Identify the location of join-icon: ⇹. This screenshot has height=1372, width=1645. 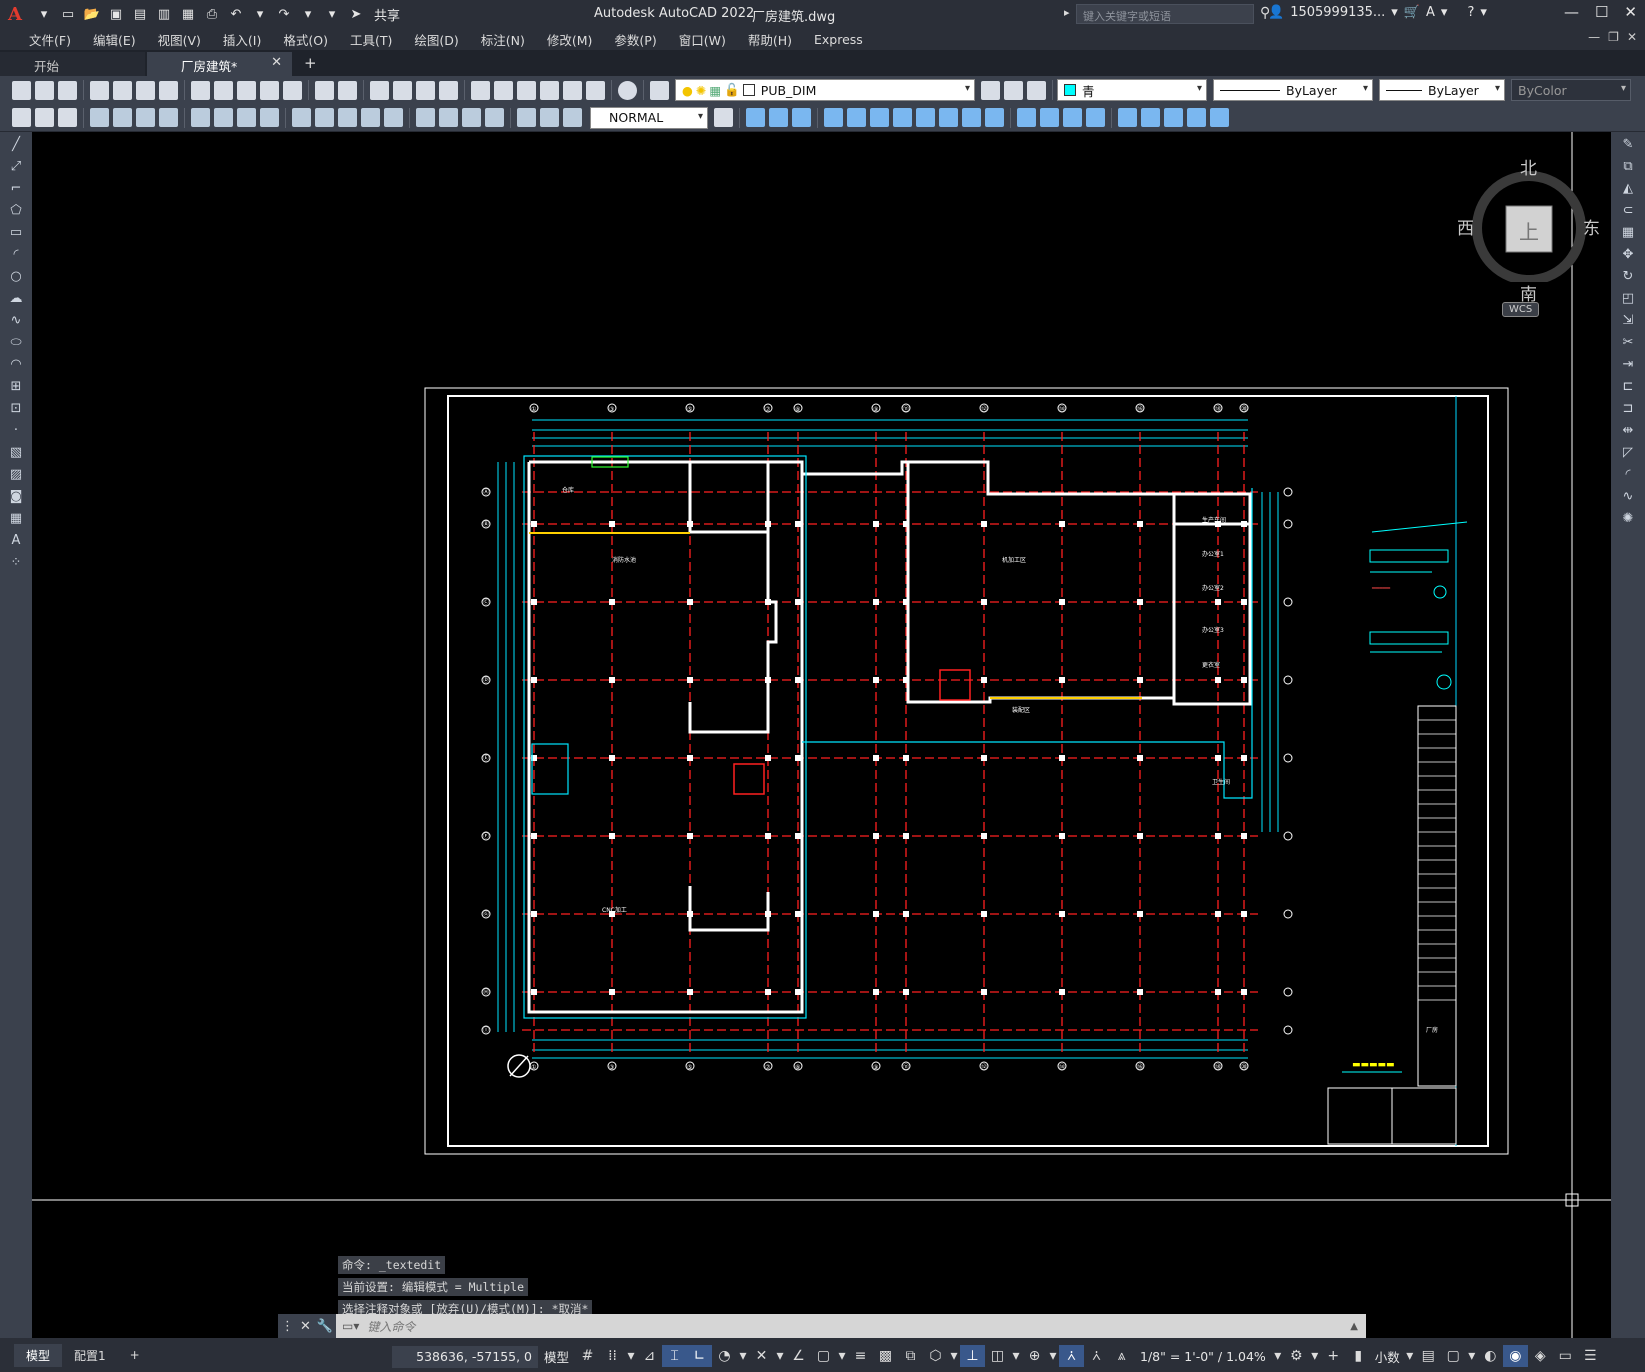
(1628, 431).